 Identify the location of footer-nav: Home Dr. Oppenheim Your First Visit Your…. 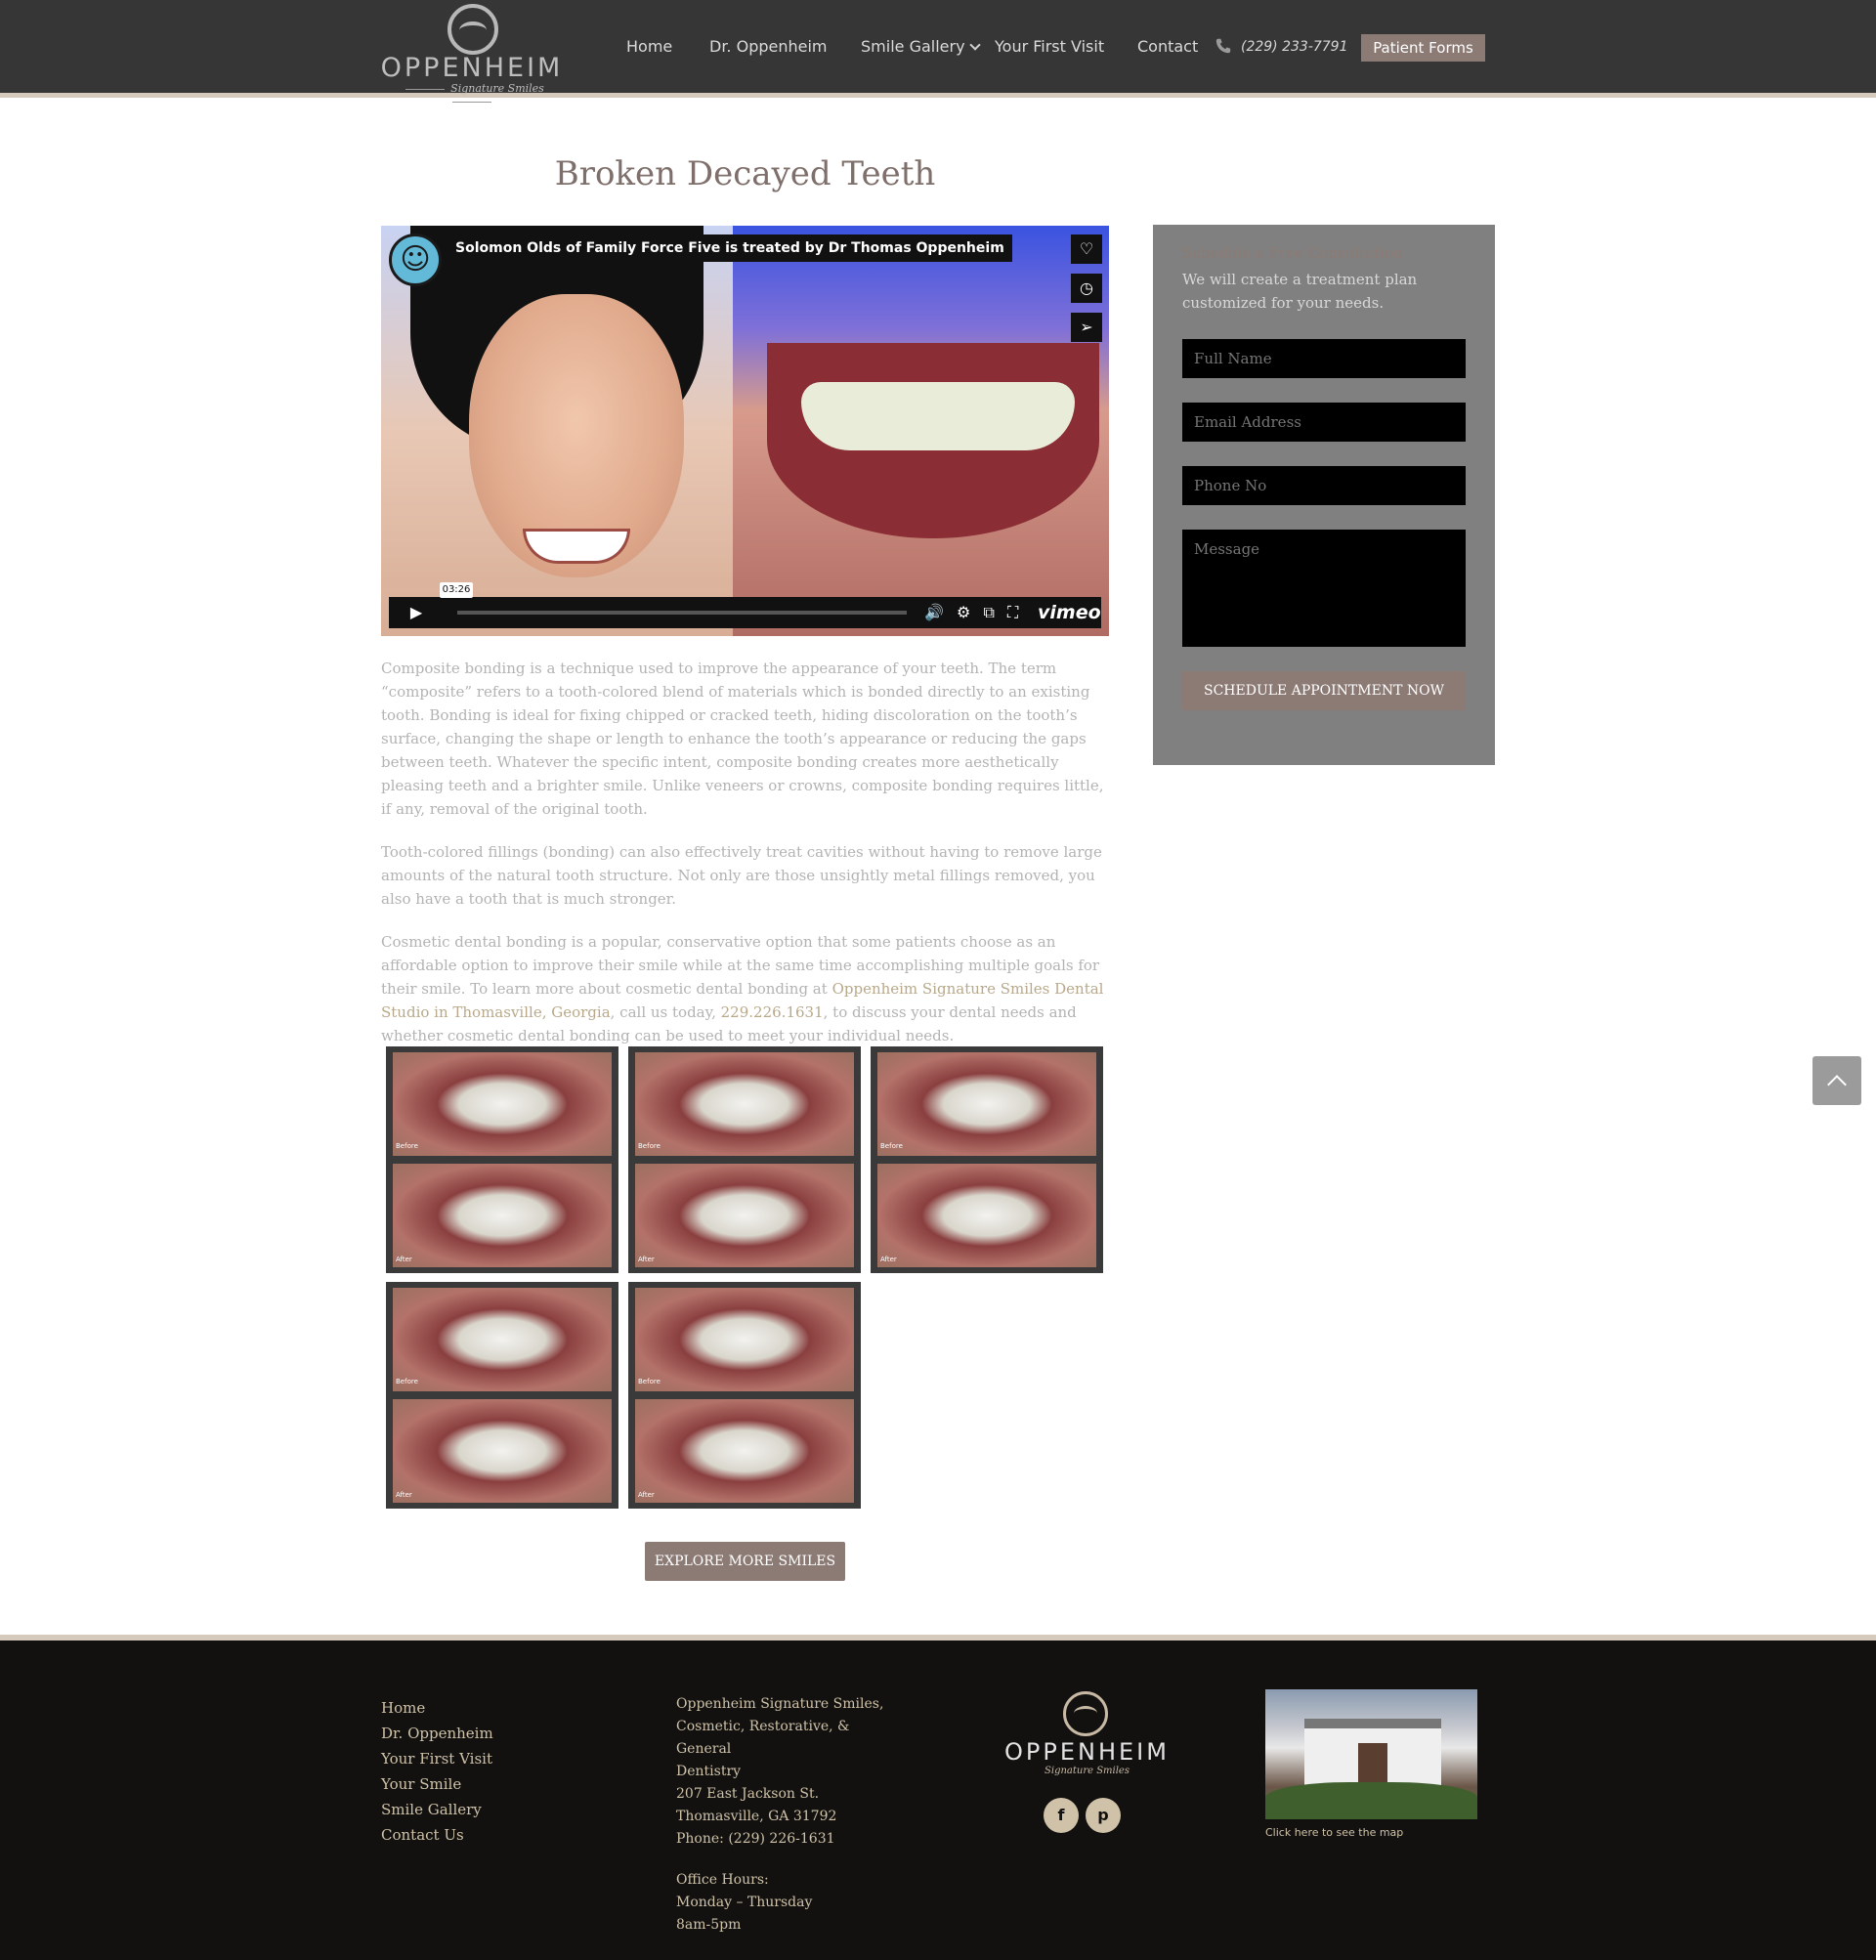
(437, 1771).